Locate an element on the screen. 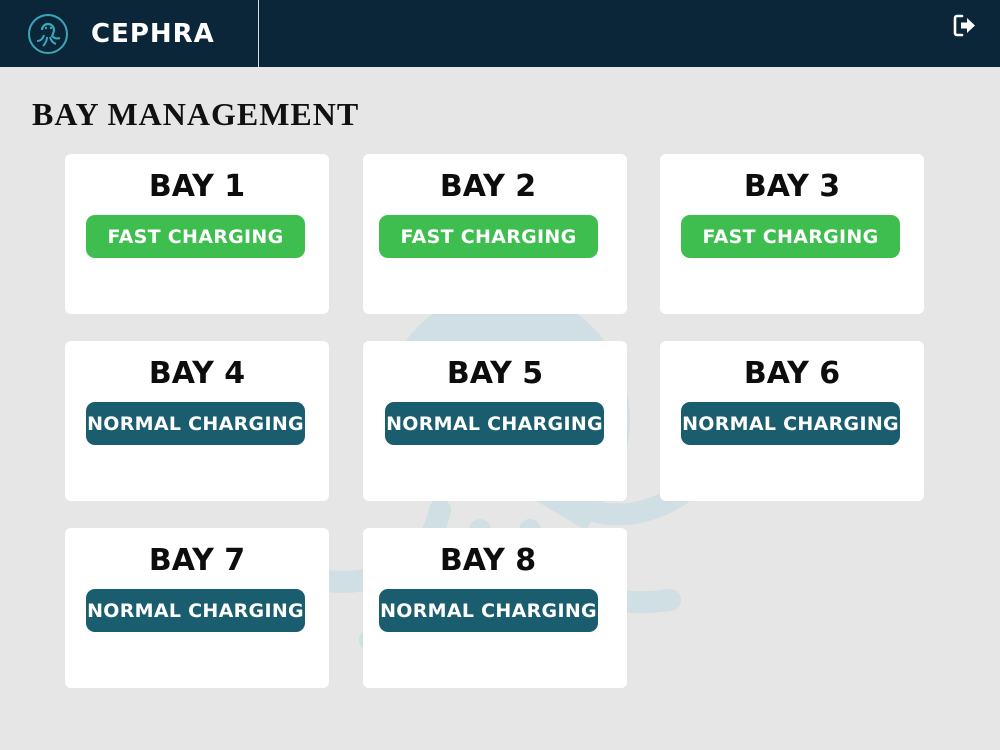 This screenshot has width=1000, height=750. bay-card-1: BAY 1 FAST CHARGING is located at coordinates (197, 234).